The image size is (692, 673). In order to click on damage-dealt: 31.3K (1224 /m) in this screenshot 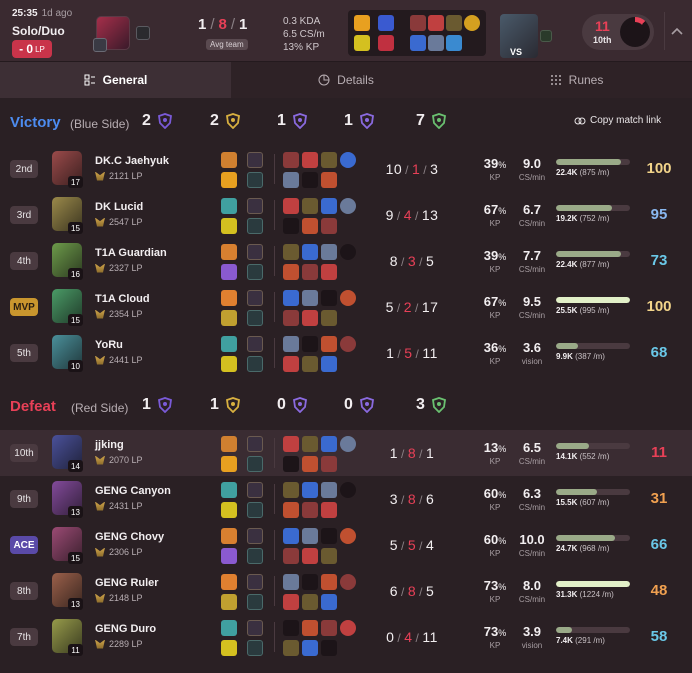, I will do `click(593, 590)`.